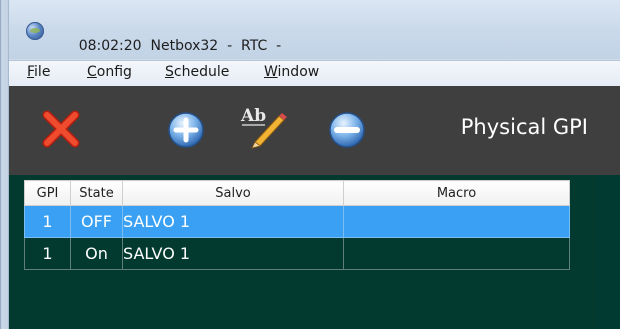  Describe the element at coordinates (35, 31) in the screenshot. I see `app-globe-icon` at that location.